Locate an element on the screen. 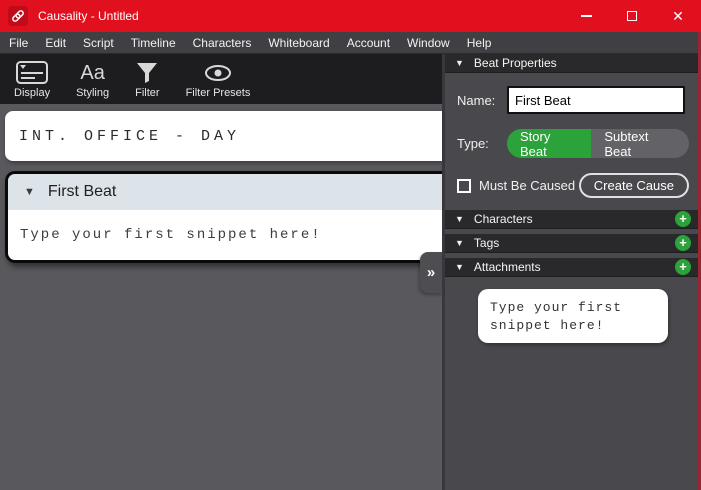  styling-button: Aa Styling is located at coordinates (93, 79).